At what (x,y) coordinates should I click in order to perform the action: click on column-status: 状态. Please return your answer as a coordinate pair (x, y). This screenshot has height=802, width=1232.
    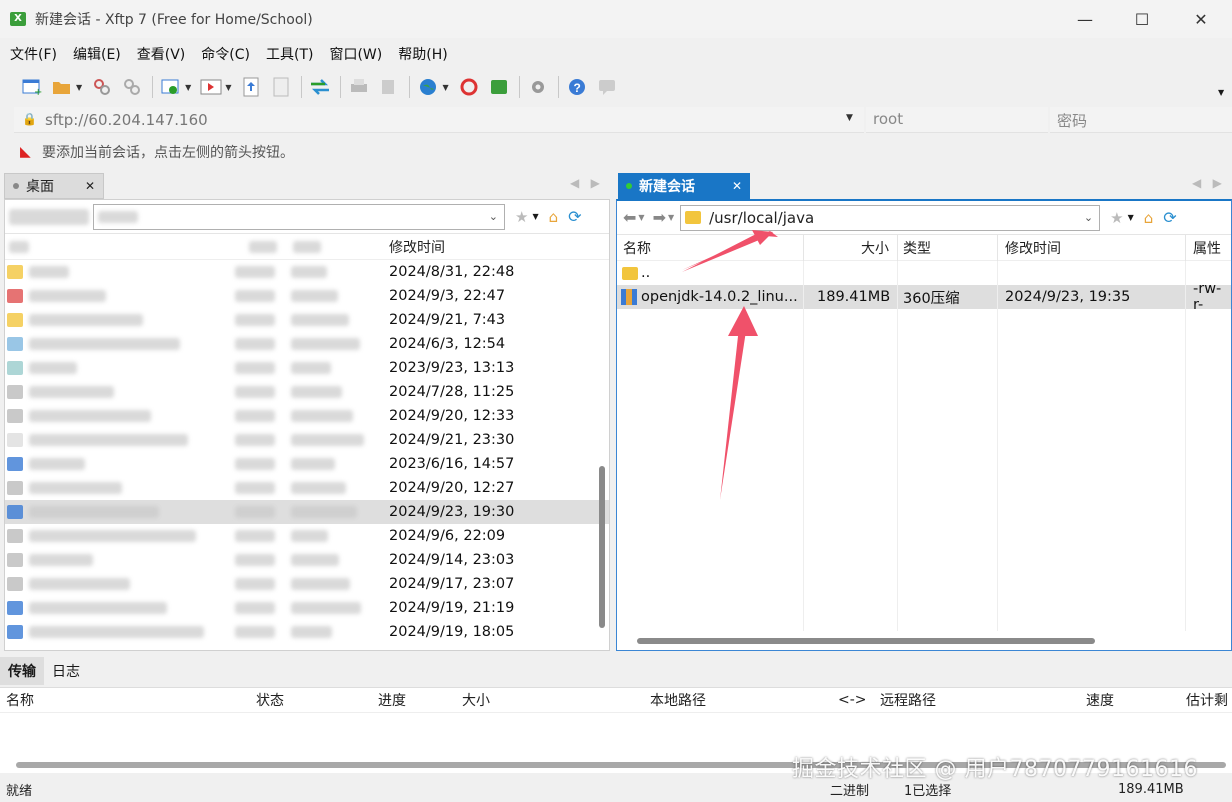
    Looking at the image, I should click on (270, 700).